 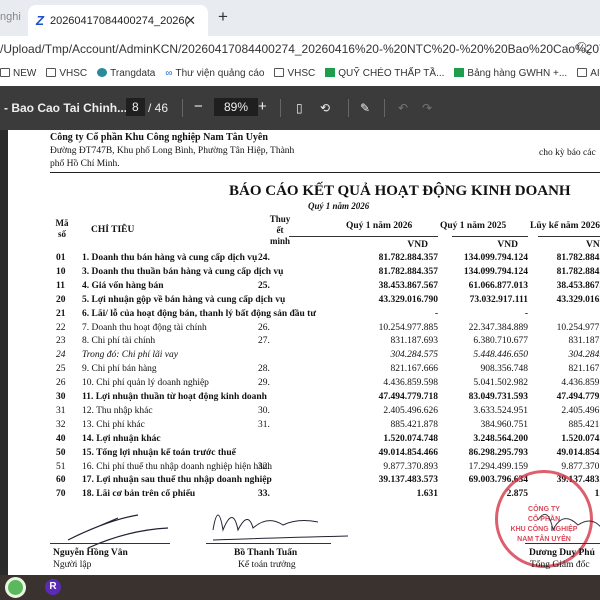 What do you see at coordinates (18, 77) in the screenshot?
I see `bookmark-new: NEW` at bounding box center [18, 77].